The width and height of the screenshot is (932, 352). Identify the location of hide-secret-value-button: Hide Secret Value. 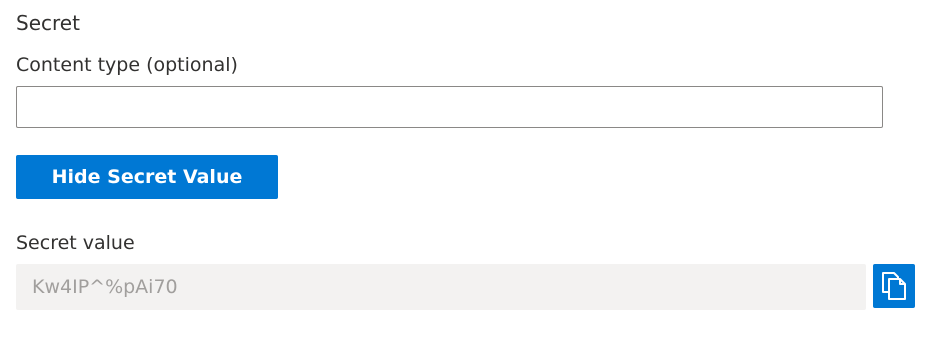
(147, 177).